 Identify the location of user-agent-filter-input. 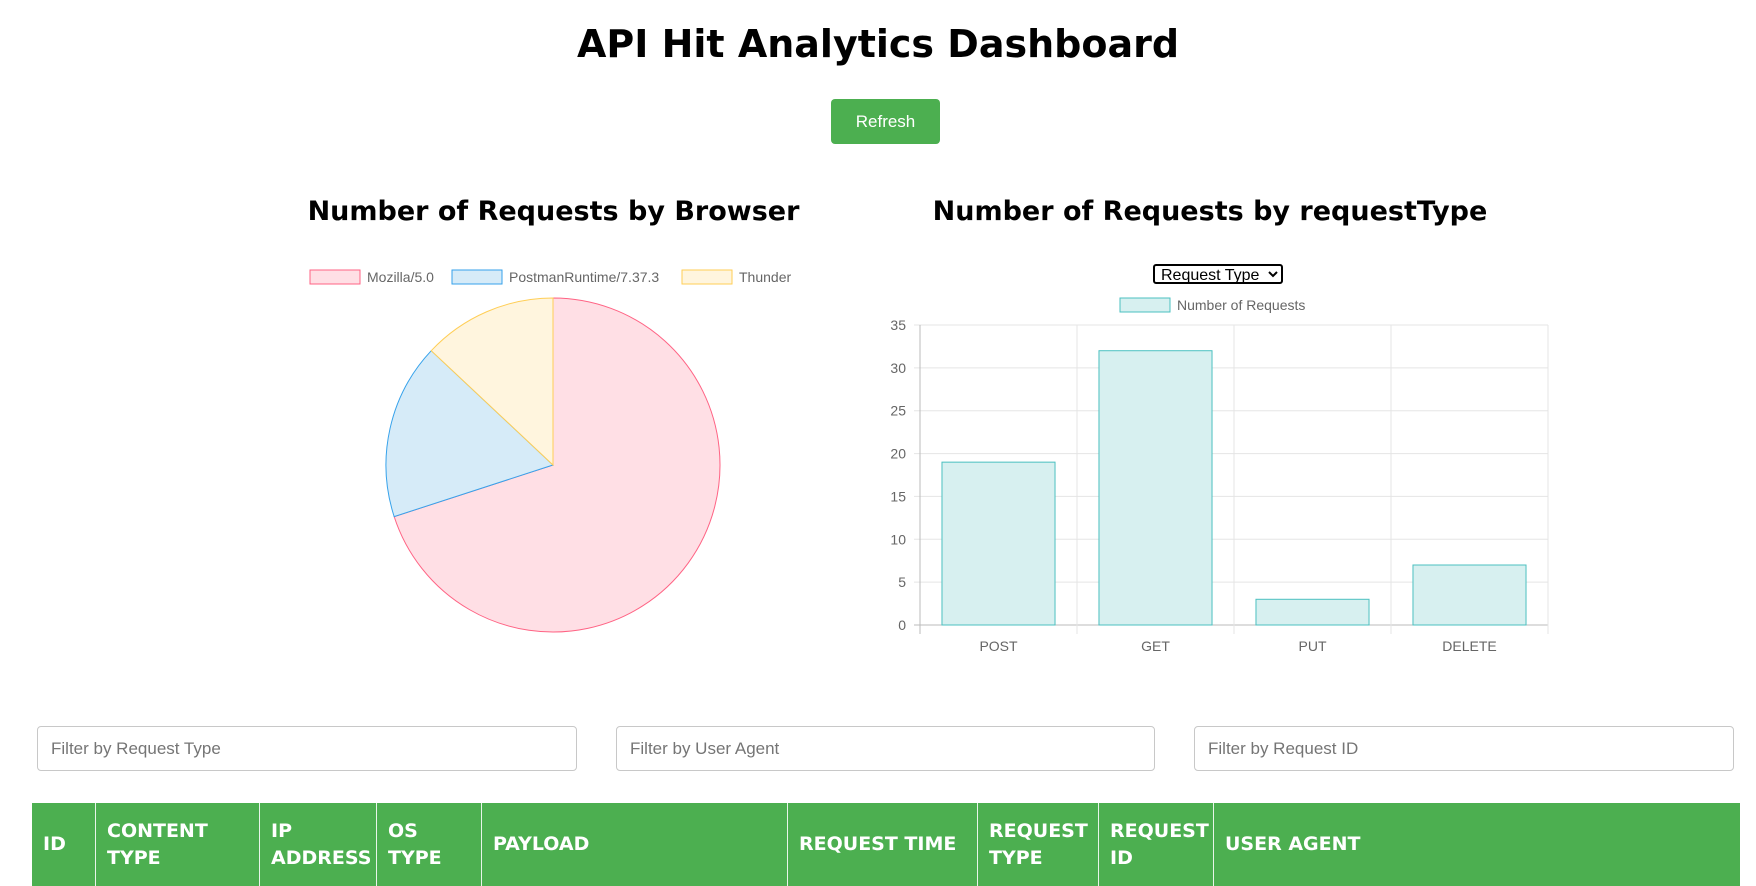
(885, 748).